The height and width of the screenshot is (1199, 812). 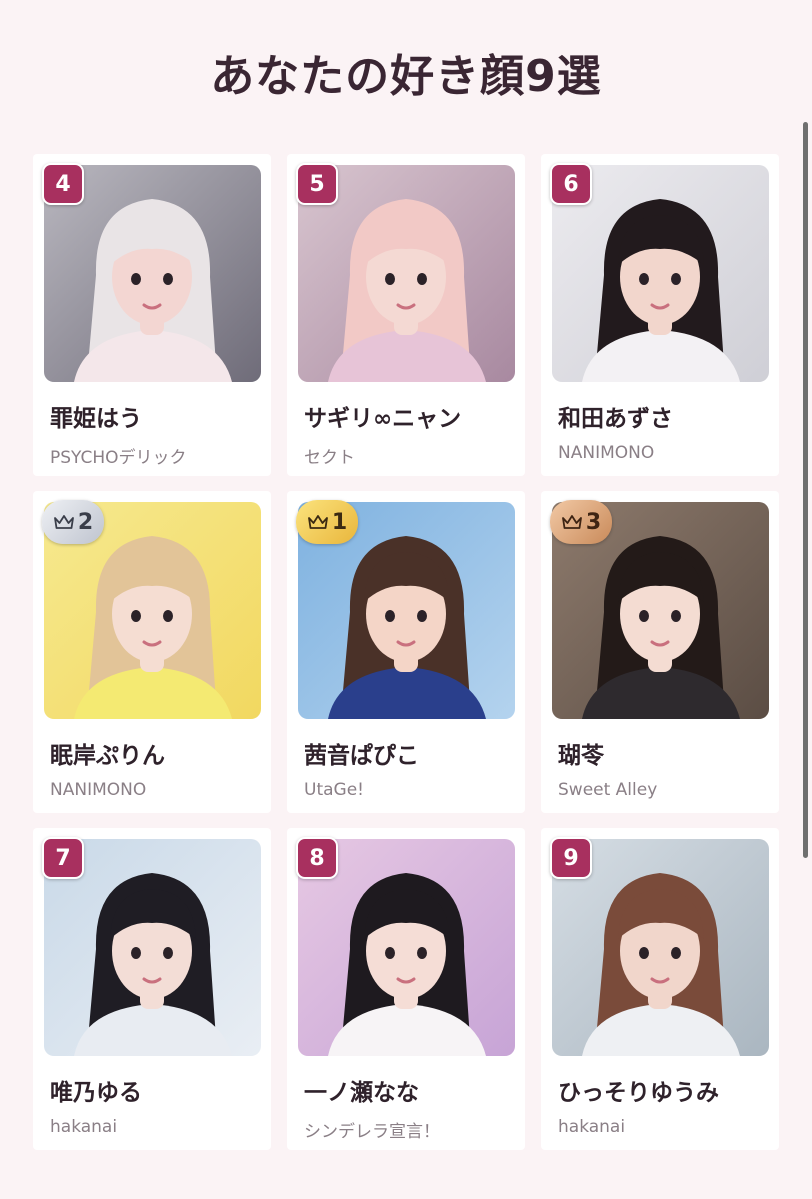 I want to click on member-name: 和田あずさ, so click(x=615, y=419).